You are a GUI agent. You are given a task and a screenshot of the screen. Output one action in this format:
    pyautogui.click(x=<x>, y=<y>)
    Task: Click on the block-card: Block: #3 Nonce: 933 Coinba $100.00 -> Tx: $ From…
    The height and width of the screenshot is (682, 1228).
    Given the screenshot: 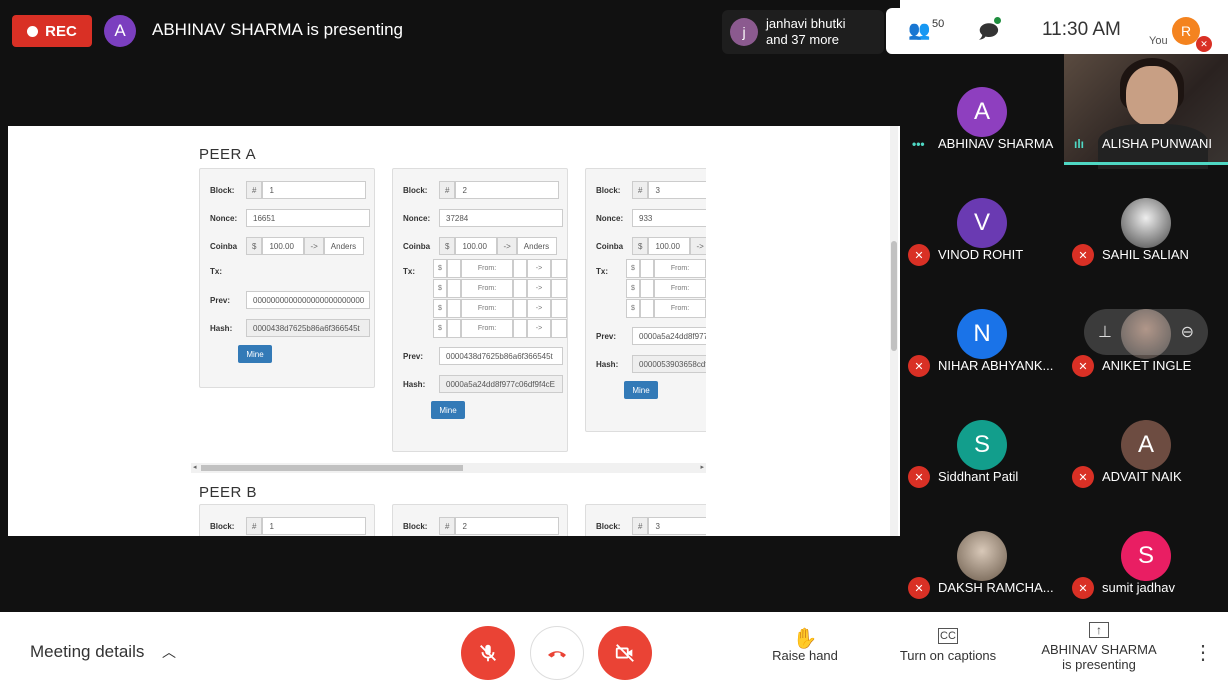 What is the action you would take?
    pyautogui.click(x=645, y=300)
    